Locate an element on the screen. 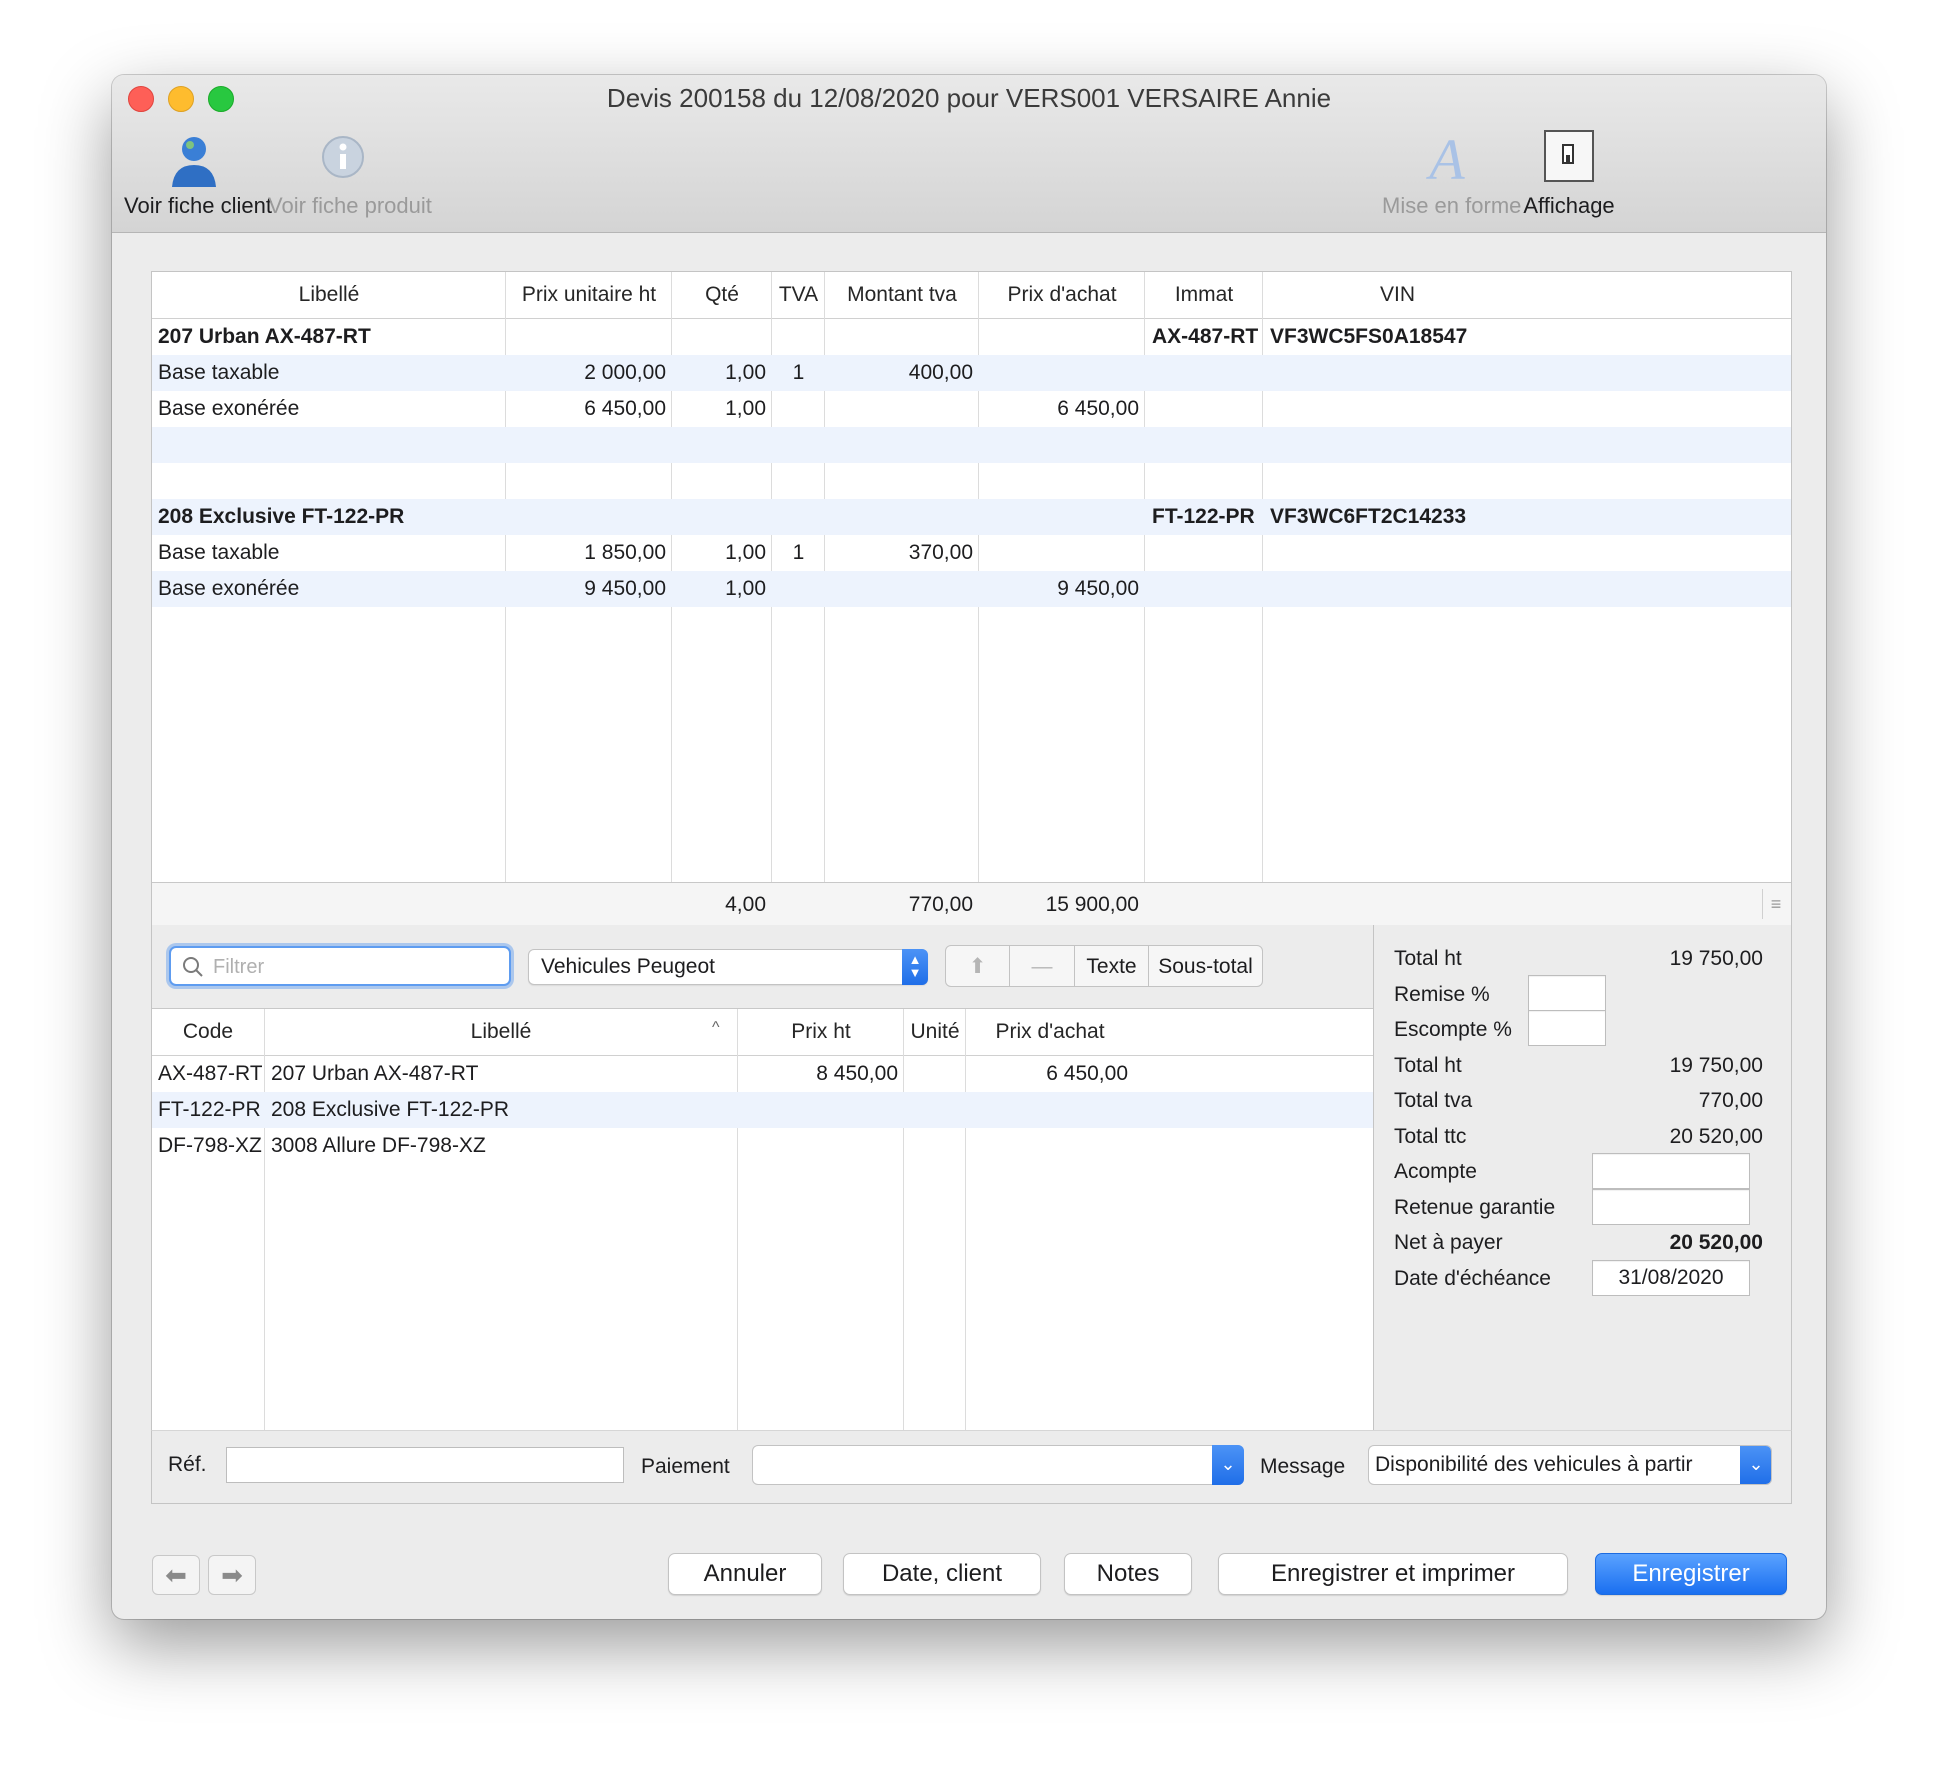 The width and height of the screenshot is (1940, 1768). cell-qte: 1,00 is located at coordinates (745, 408).